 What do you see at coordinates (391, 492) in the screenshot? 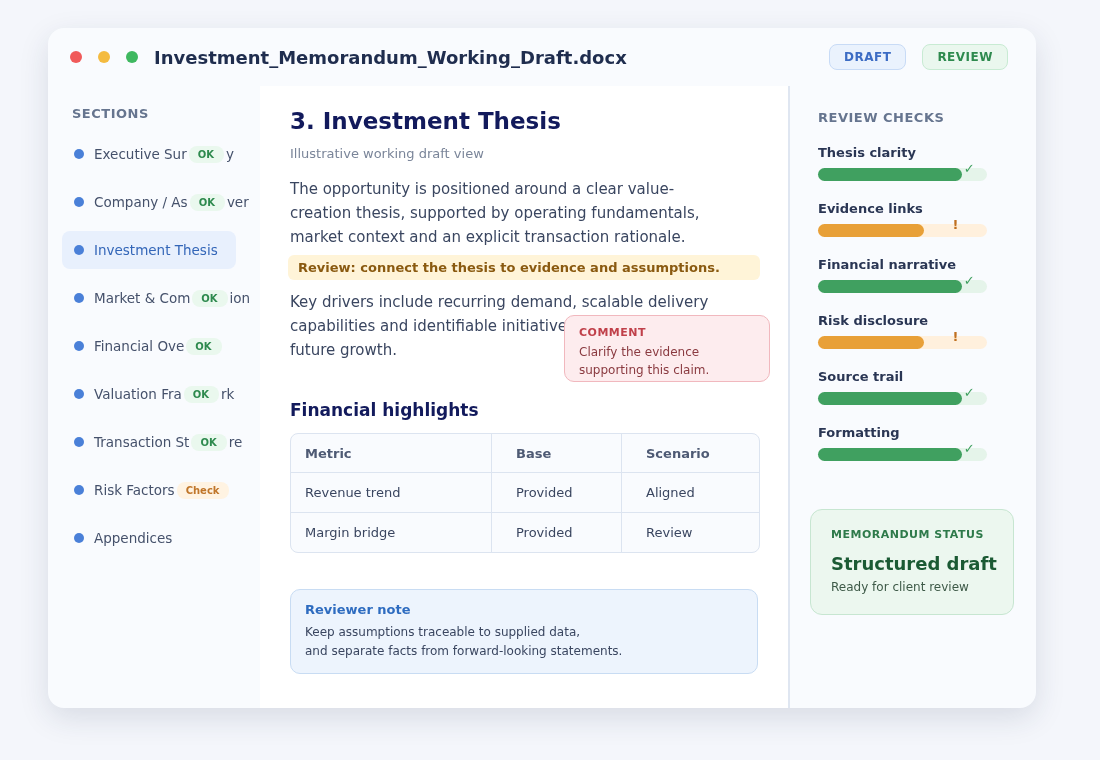
I see `table-cell: Revenue trend` at bounding box center [391, 492].